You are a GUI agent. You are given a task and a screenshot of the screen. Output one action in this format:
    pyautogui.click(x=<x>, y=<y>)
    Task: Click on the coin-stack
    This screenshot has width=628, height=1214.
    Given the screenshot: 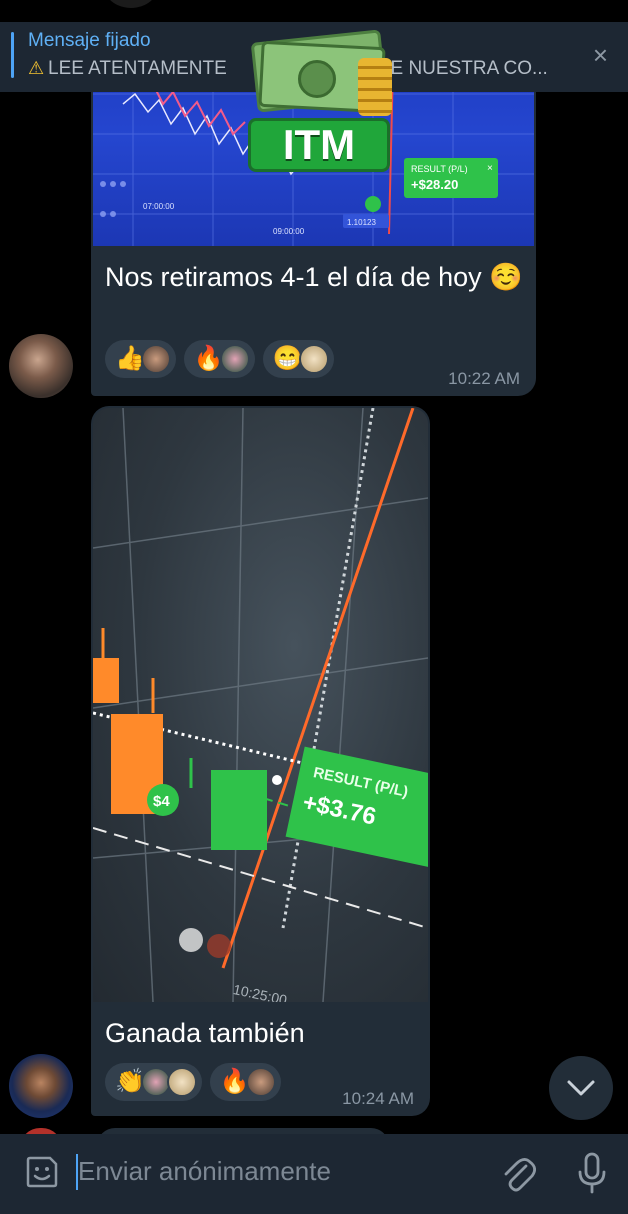 What is the action you would take?
    pyautogui.click(x=375, y=87)
    